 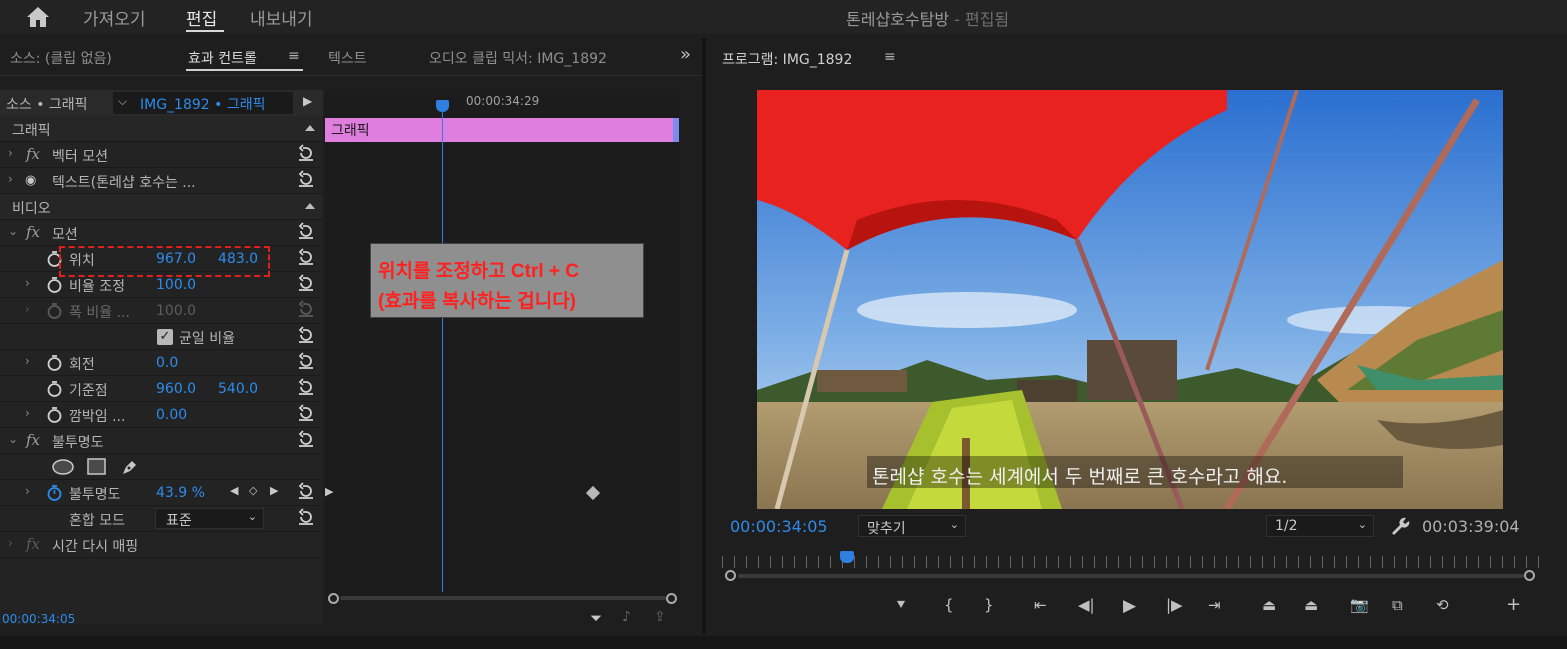 What do you see at coordinates (38, 17) in the screenshot?
I see `home-icon` at bounding box center [38, 17].